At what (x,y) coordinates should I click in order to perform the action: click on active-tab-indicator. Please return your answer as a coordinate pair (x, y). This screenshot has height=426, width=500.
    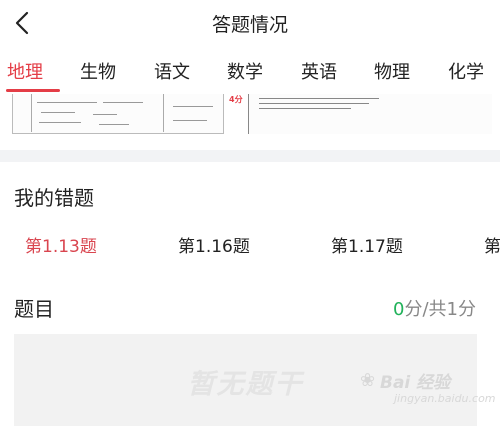
    Looking at the image, I should click on (33, 90).